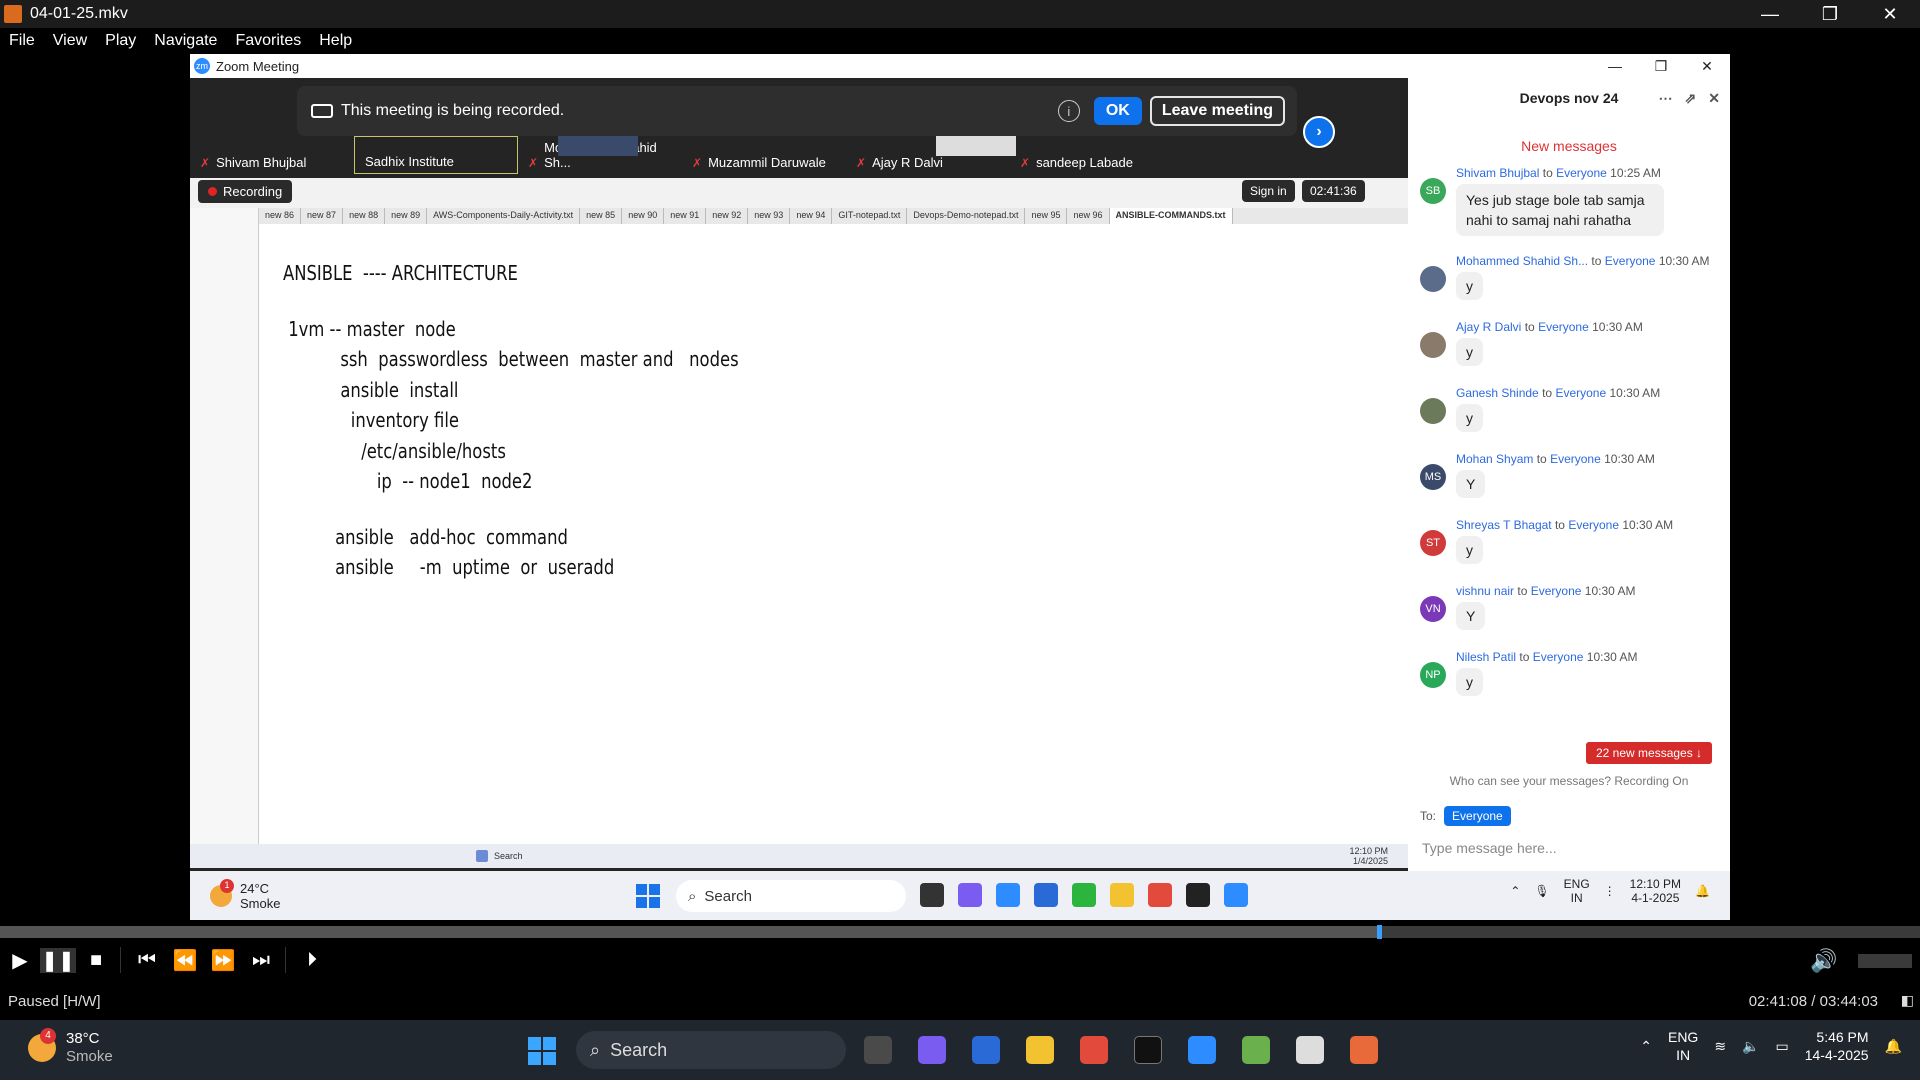 This screenshot has height=1080, width=1920. I want to click on volume-slider, so click(1885, 961).